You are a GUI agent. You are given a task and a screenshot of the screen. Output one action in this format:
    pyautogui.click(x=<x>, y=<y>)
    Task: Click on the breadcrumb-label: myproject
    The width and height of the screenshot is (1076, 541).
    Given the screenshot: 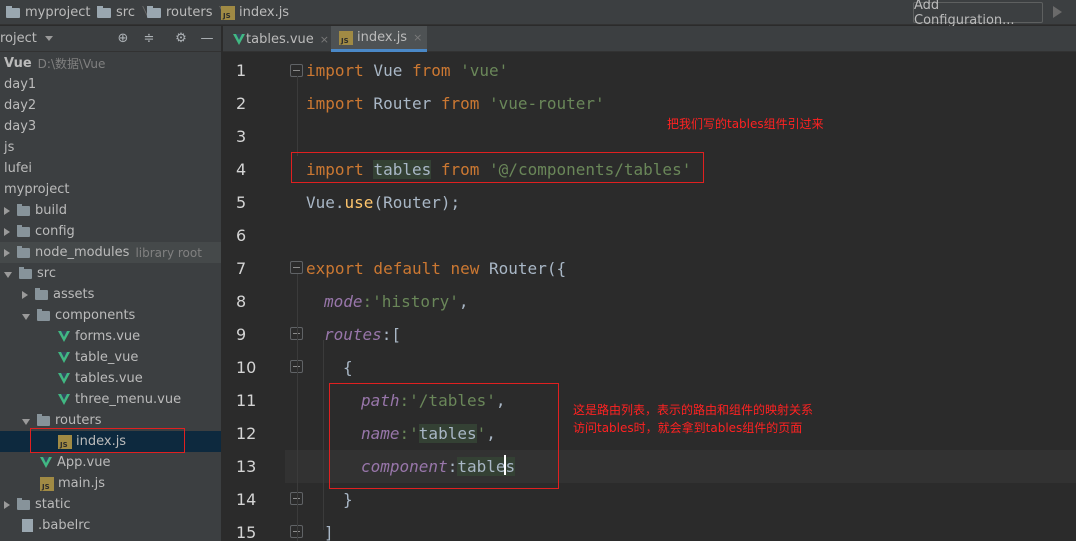 What is the action you would take?
    pyautogui.click(x=58, y=12)
    